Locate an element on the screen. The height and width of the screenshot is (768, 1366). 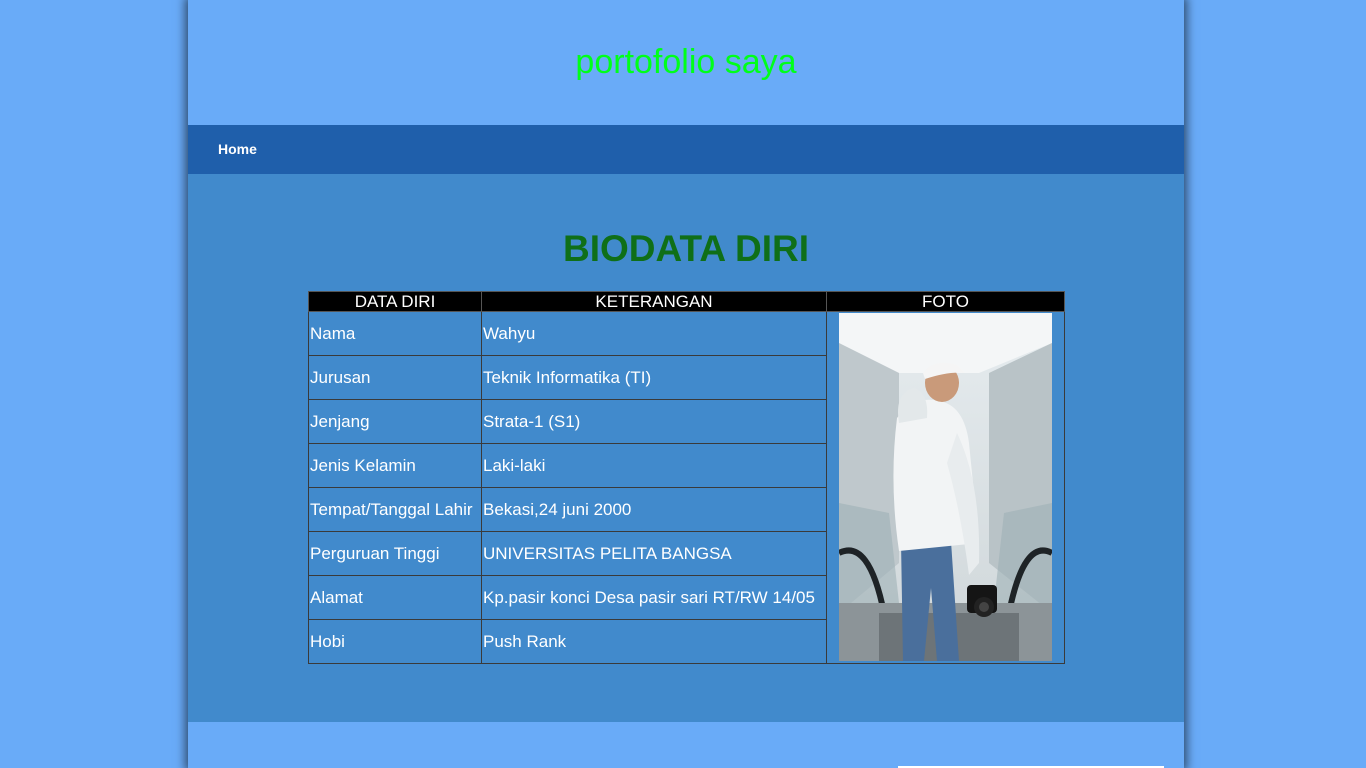
field-label: Tempat/Tanggal Lahir is located at coordinates (395, 509).